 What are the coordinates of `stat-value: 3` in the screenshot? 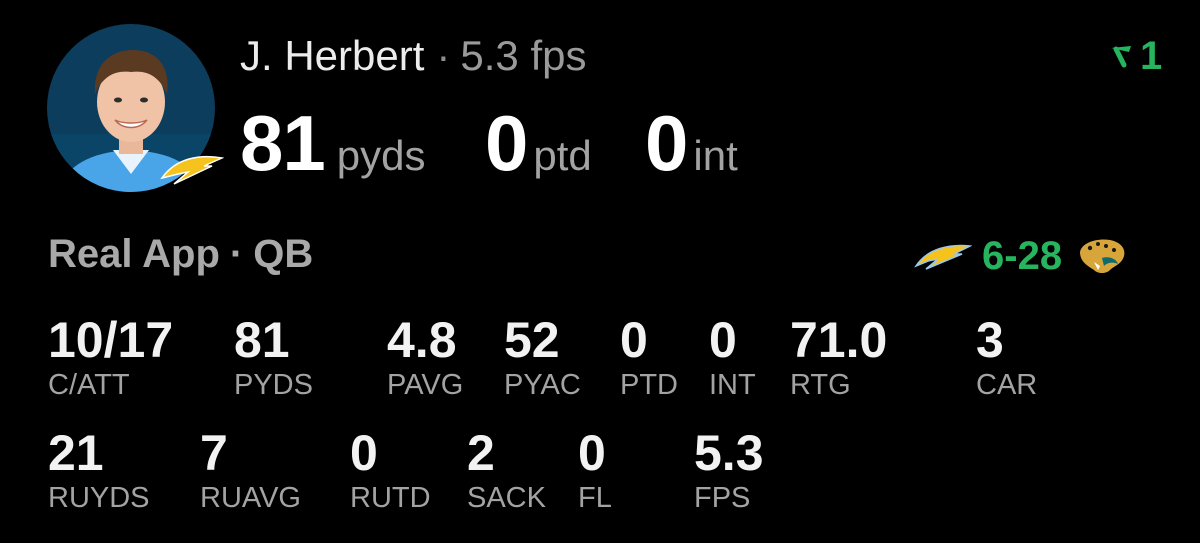 It's located at (990, 340).